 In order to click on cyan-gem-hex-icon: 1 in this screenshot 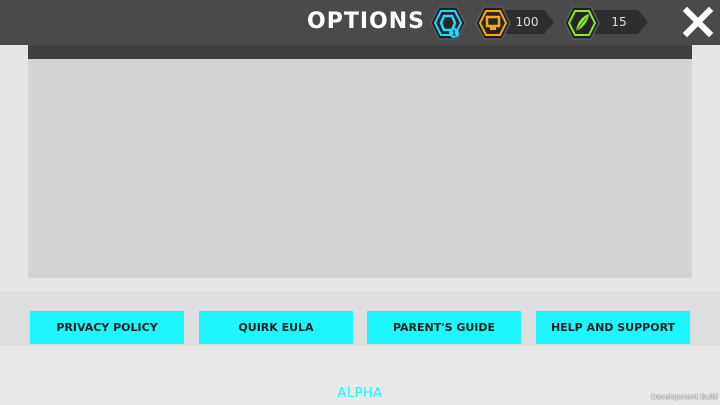, I will do `click(448, 23)`.